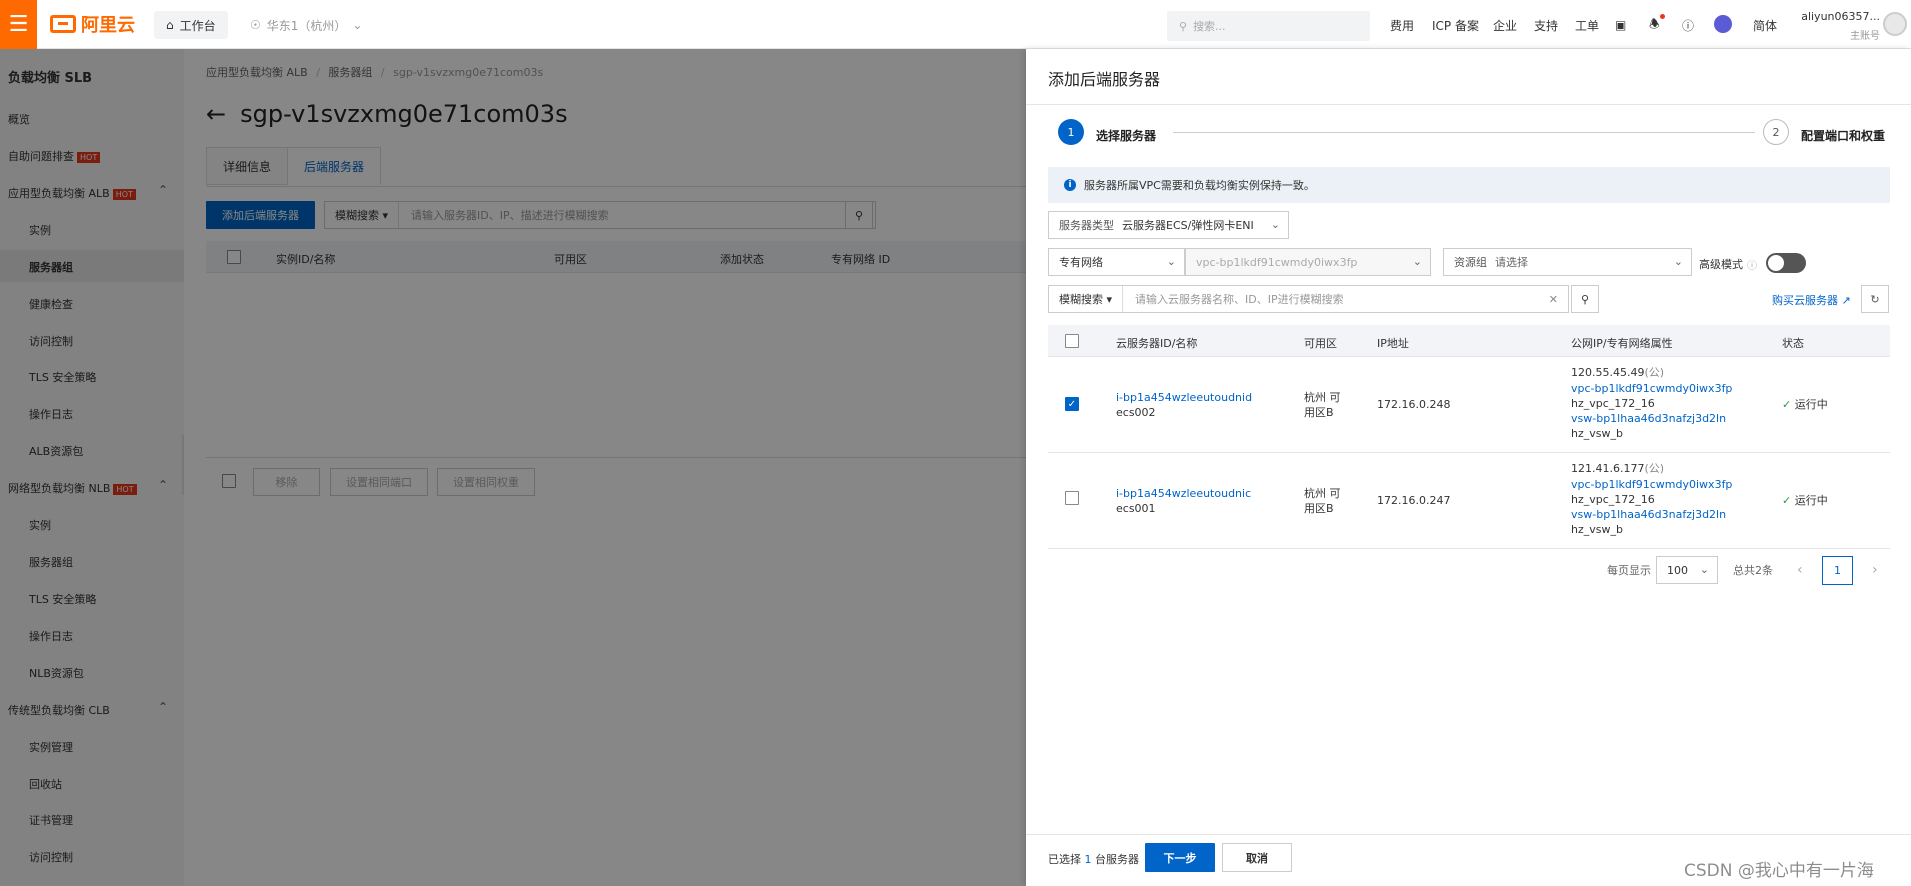  I want to click on external-link-icon: ↗, so click(1846, 300).